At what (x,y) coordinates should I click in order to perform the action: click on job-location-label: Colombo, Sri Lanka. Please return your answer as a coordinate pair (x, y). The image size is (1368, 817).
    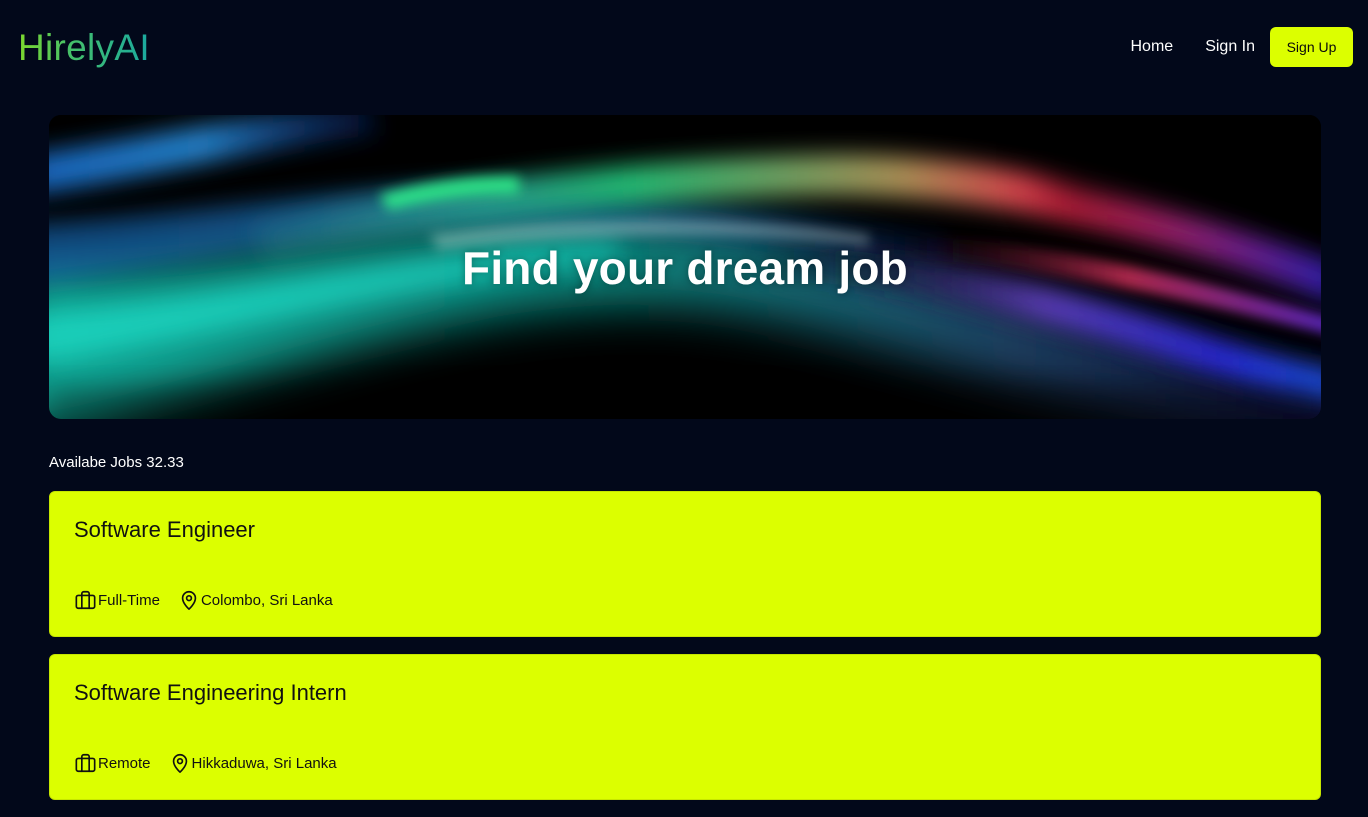
    Looking at the image, I should click on (266, 600).